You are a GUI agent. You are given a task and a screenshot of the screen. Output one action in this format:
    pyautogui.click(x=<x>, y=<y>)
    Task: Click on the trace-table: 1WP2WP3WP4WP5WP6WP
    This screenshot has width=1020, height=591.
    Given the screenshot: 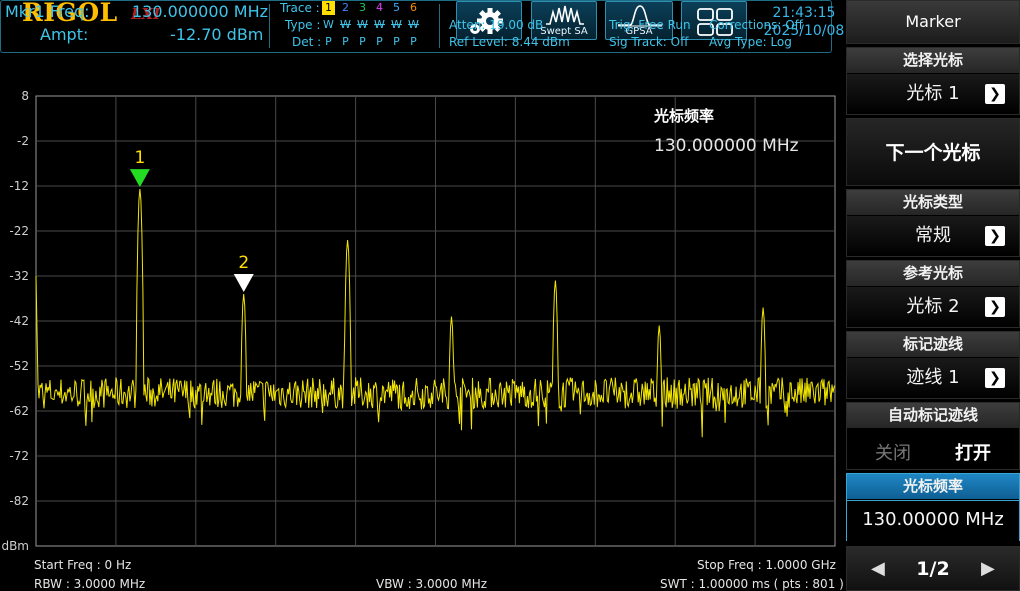 What is the action you would take?
    pyautogui.click(x=372, y=26)
    